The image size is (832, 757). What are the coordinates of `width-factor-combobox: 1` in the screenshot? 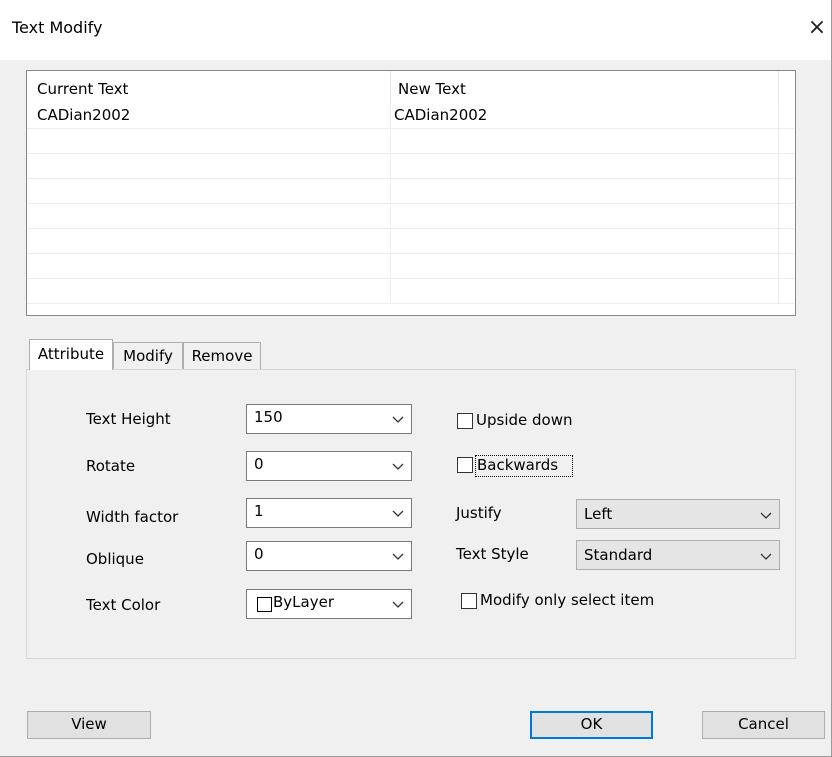 It's located at (329, 513).